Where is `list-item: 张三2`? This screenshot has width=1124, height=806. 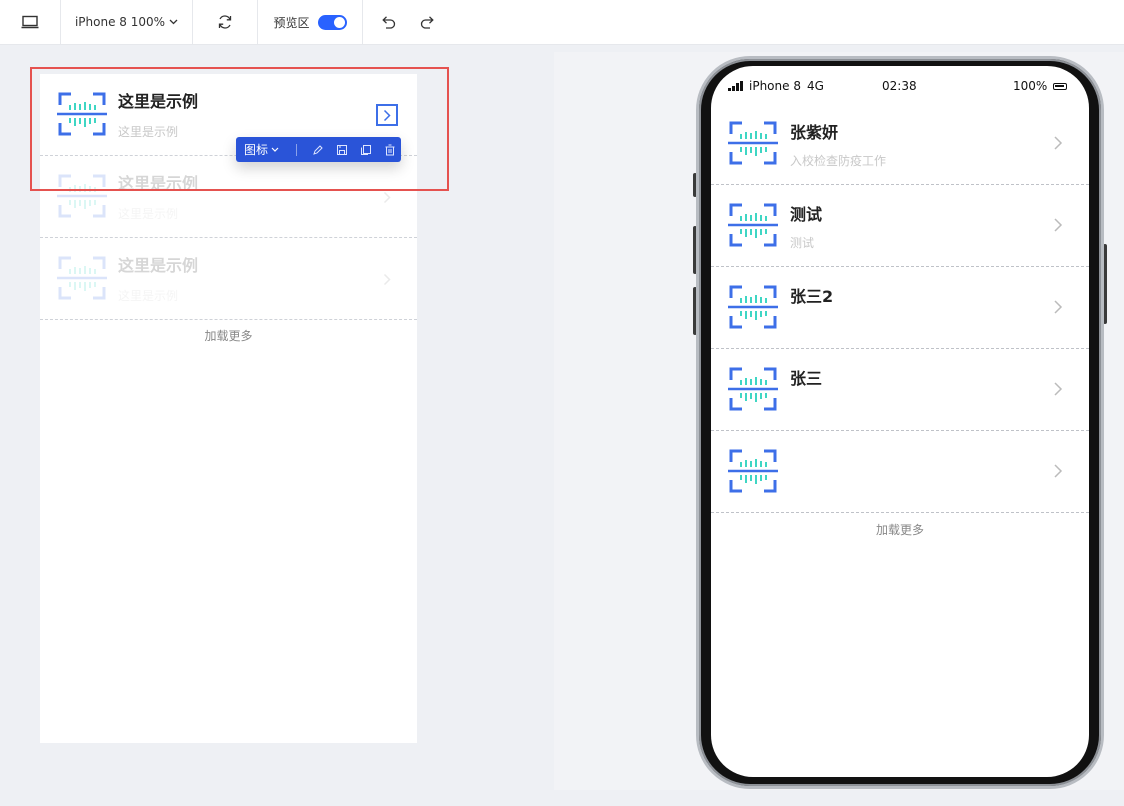 list-item: 张三2 is located at coordinates (900, 308).